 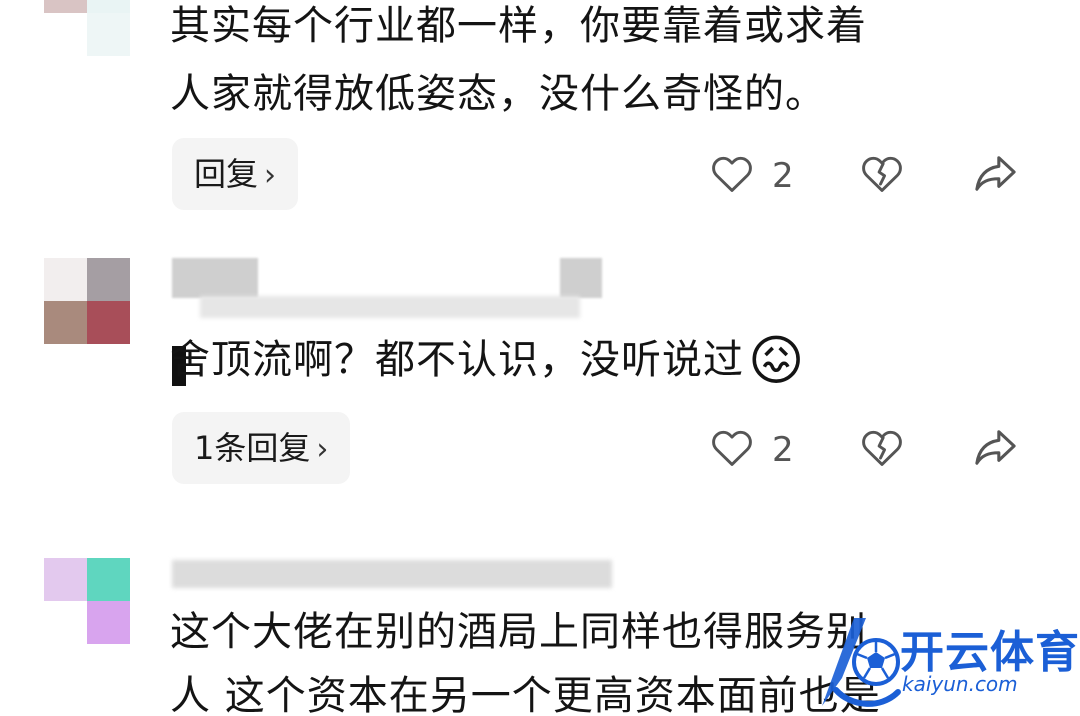 What do you see at coordinates (518, 632) in the screenshot?
I see `comment-line: 这个大佬在别的酒局上同样也得服务别` at bounding box center [518, 632].